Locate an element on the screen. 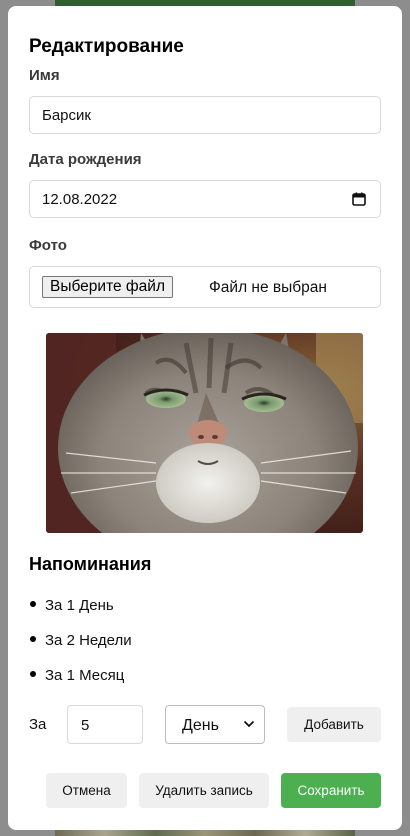  delete-record-button: Удалить запись is located at coordinates (204, 790).